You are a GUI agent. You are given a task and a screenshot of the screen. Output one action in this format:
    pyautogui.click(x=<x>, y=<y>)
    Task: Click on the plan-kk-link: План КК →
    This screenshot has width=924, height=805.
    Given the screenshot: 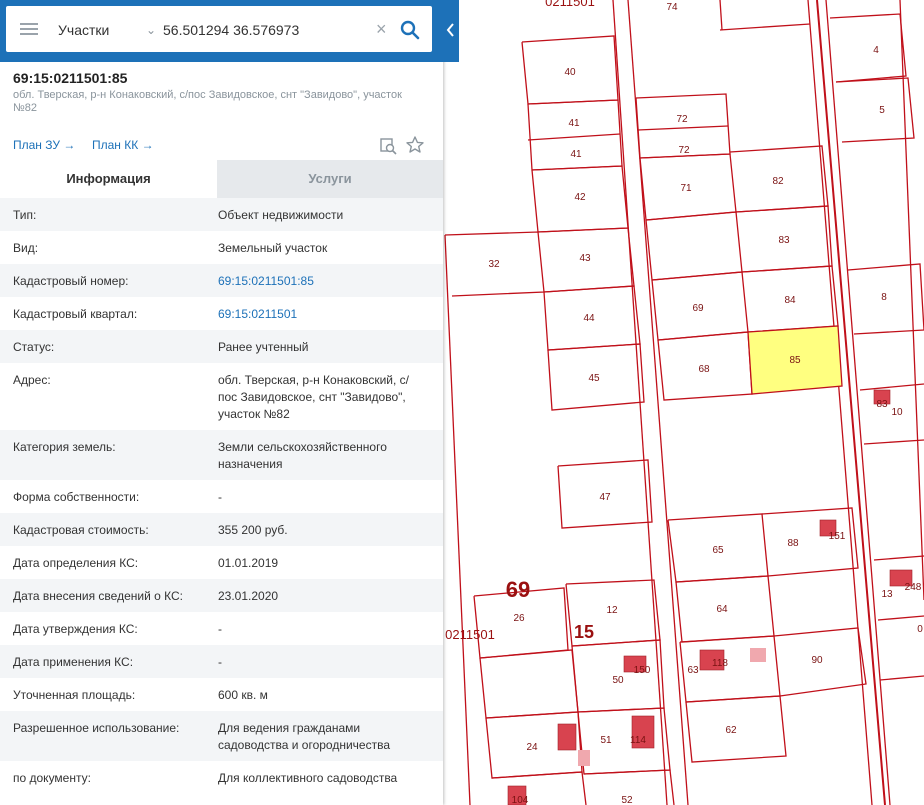 What is the action you would take?
    pyautogui.click(x=123, y=145)
    